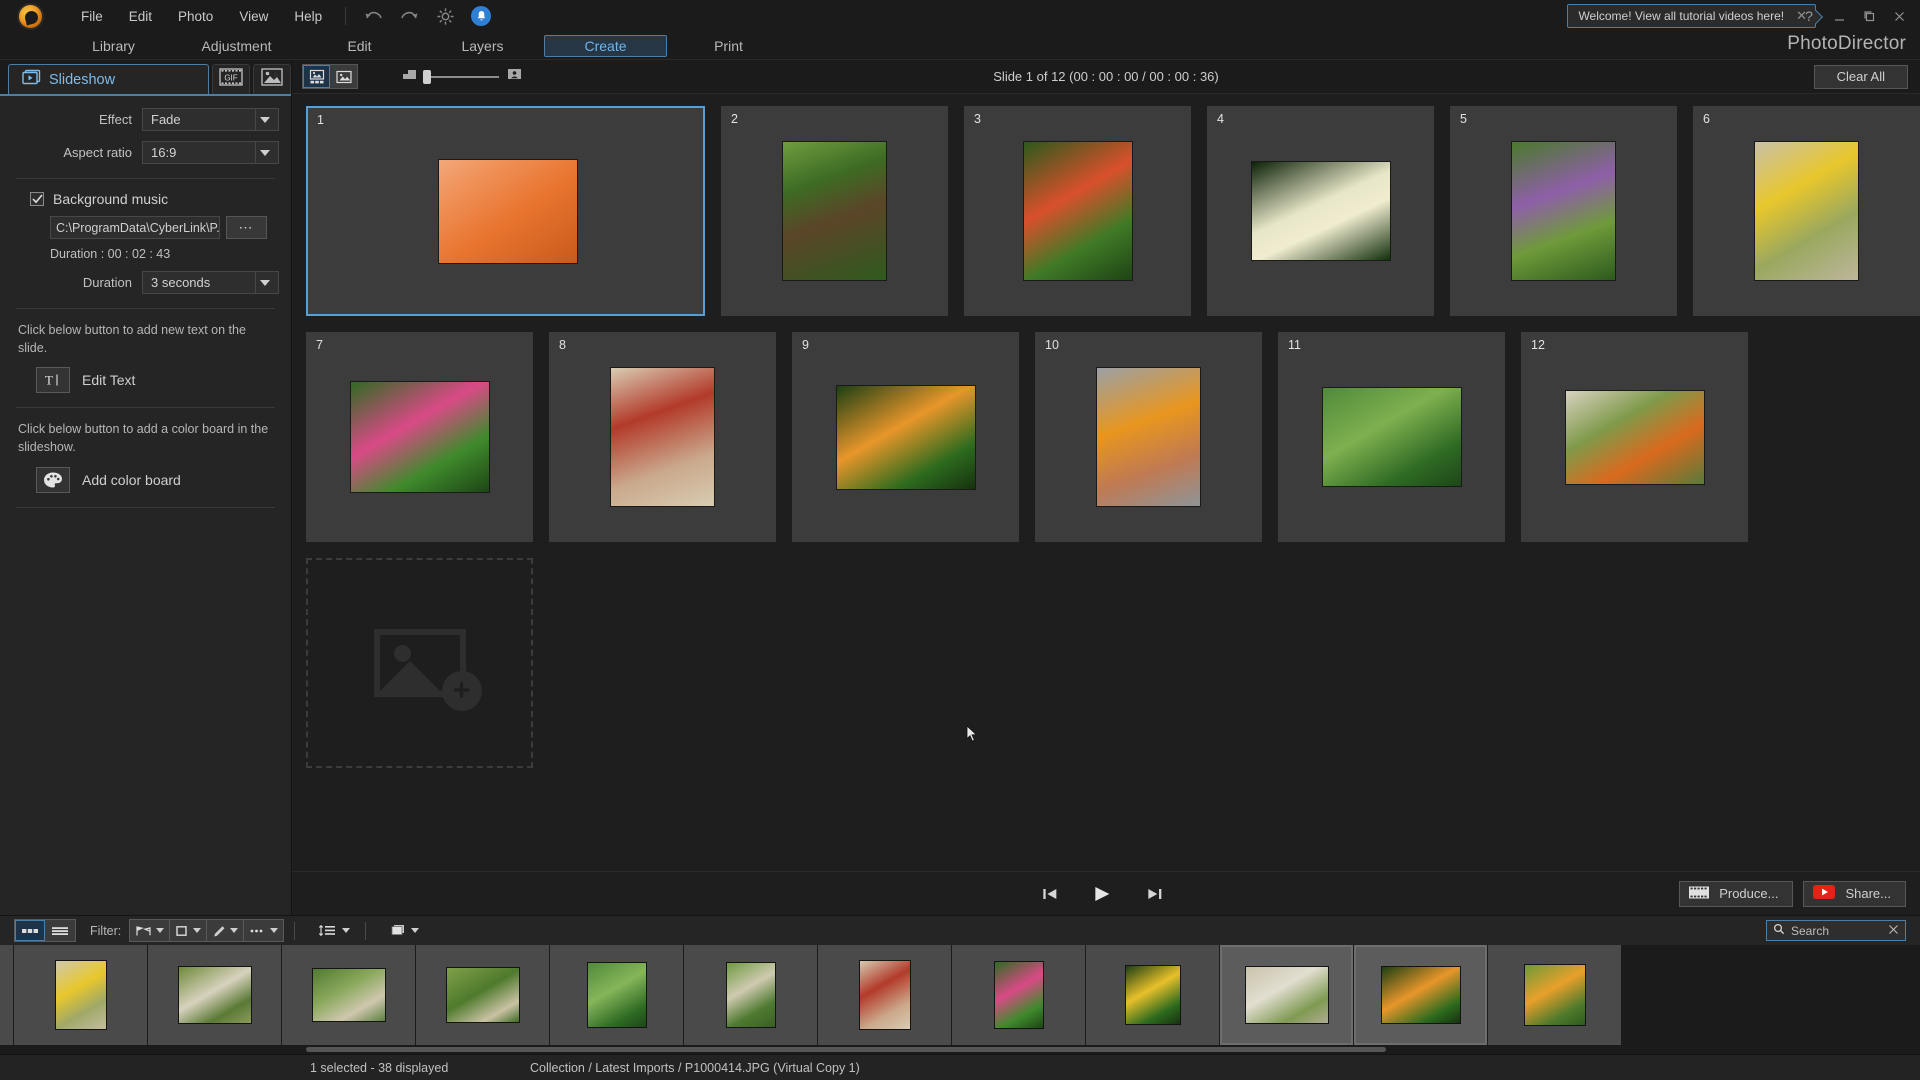 The width and height of the screenshot is (1920, 1080). I want to click on edit-filter-icon, so click(226, 930).